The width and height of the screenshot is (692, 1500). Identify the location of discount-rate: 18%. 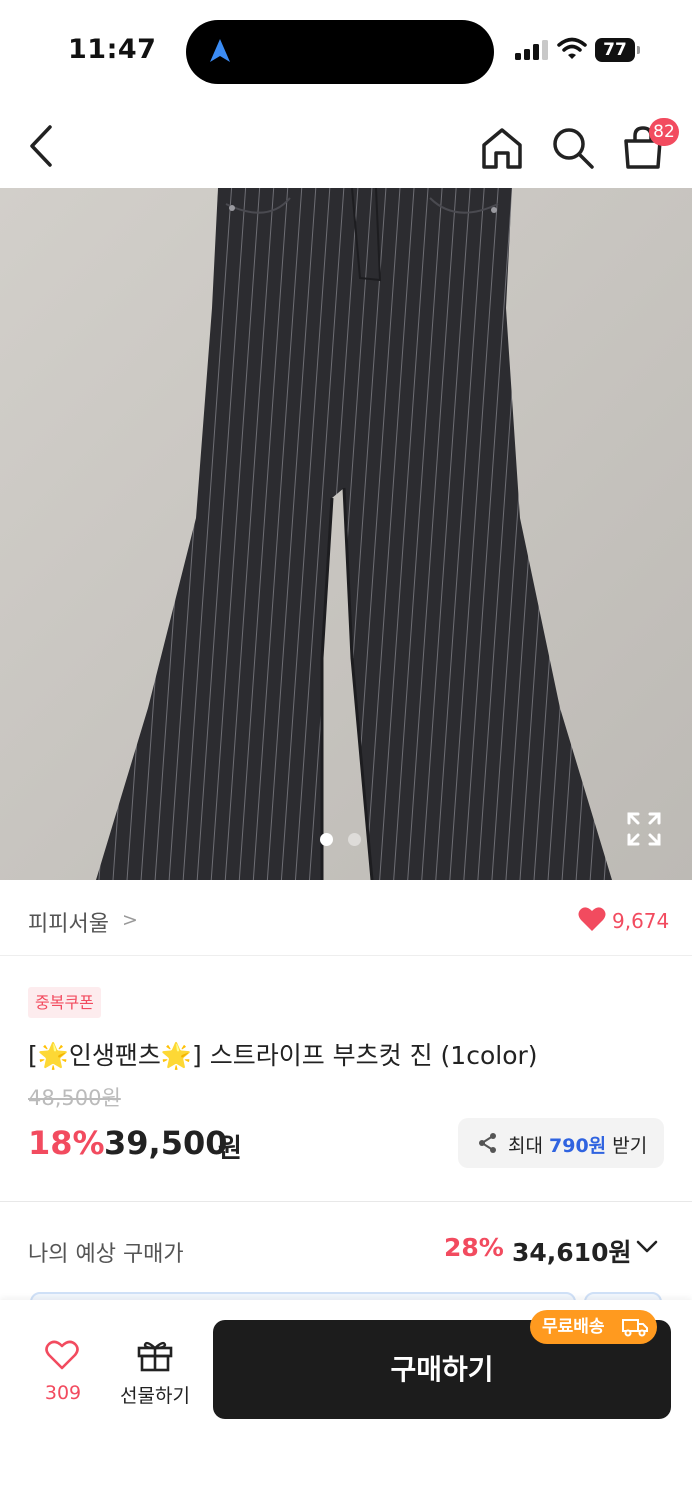
(66, 1143).